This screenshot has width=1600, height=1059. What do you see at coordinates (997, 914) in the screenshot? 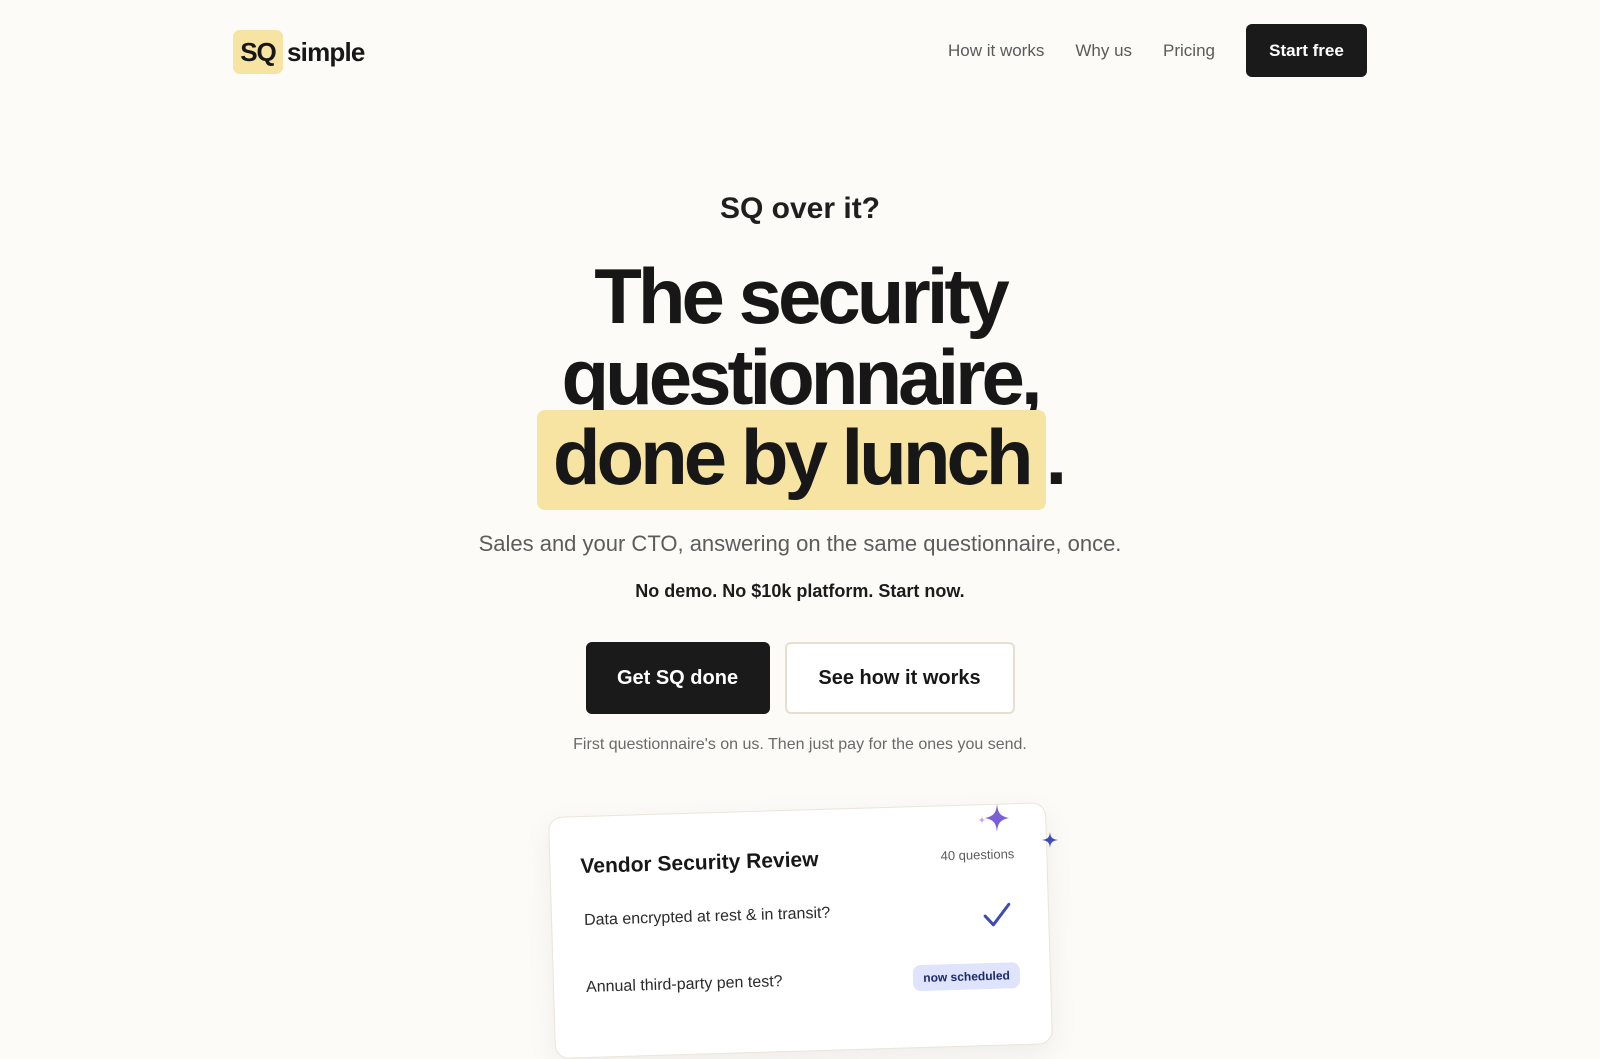
I see `check-icon` at bounding box center [997, 914].